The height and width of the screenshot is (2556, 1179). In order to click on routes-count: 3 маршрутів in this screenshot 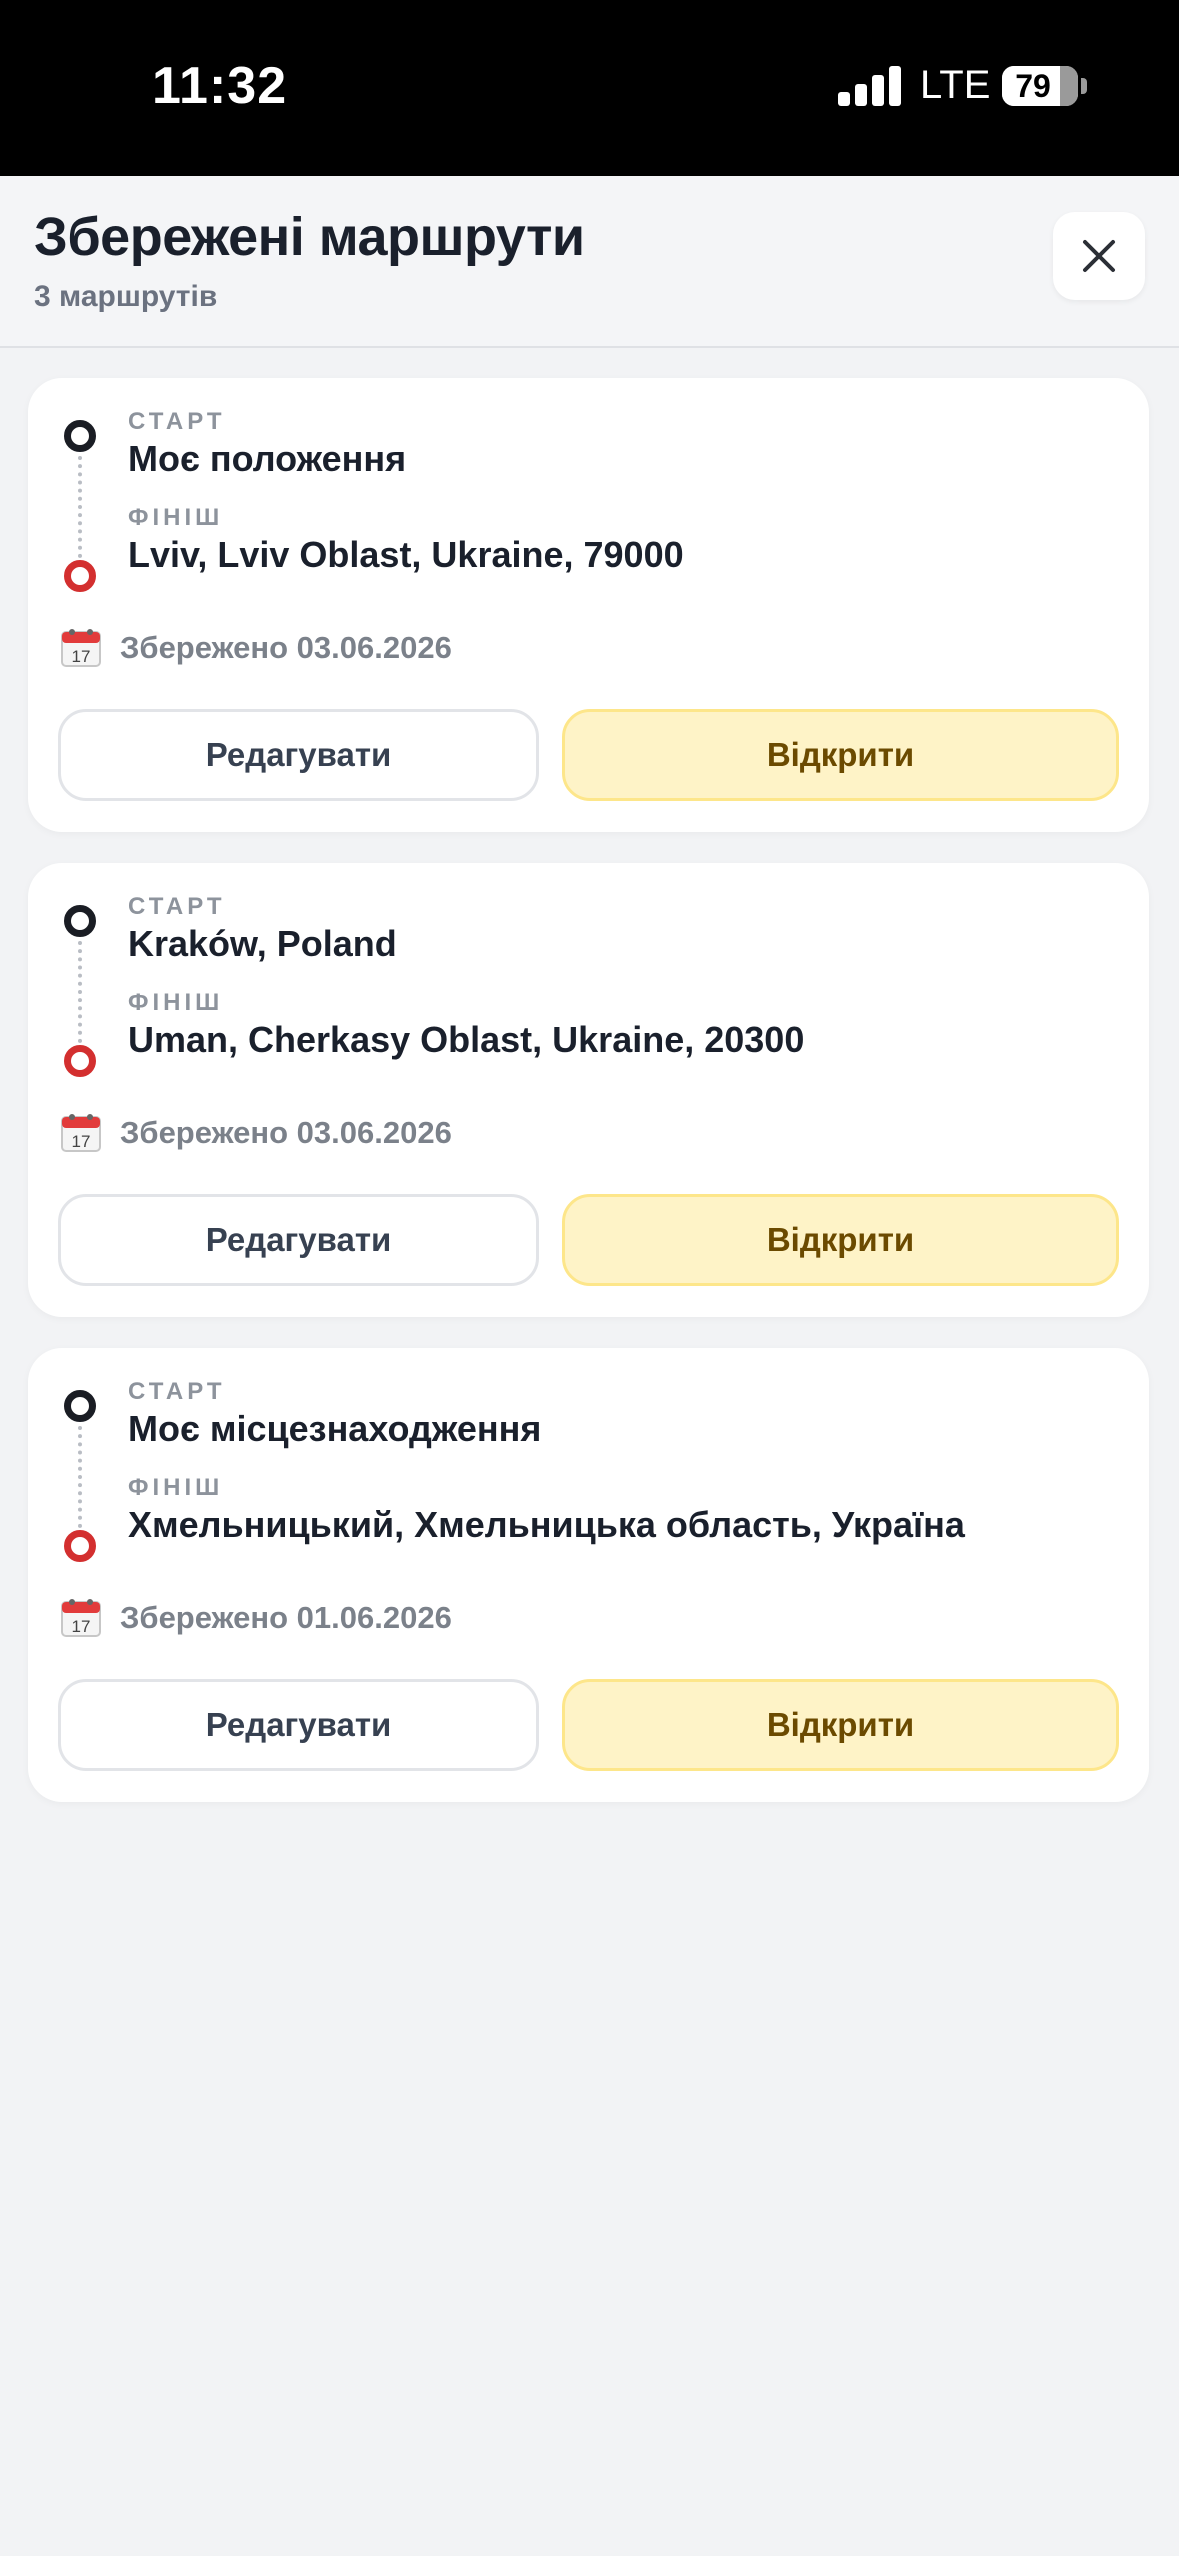, I will do `click(126, 296)`.